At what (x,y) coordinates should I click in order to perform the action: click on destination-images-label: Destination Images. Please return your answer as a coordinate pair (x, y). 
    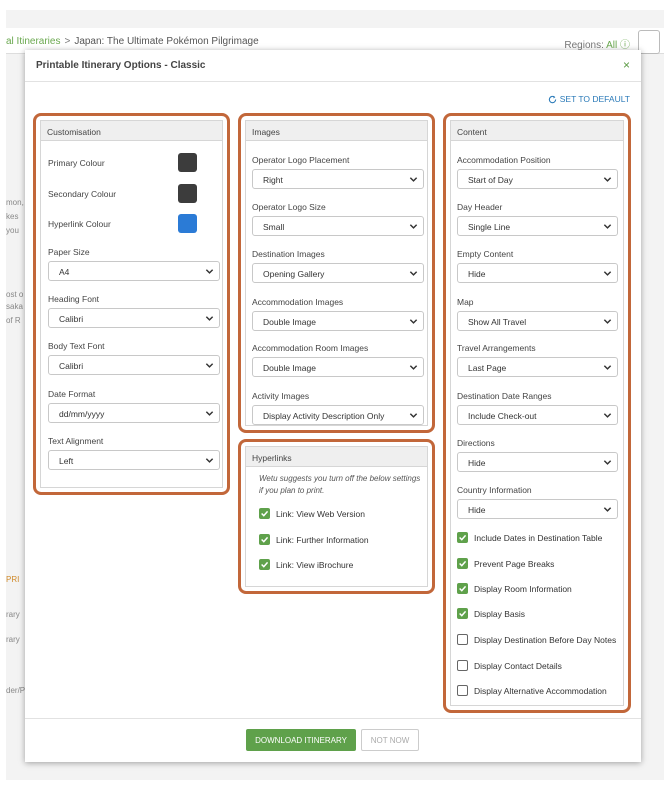
    Looking at the image, I should click on (288, 254).